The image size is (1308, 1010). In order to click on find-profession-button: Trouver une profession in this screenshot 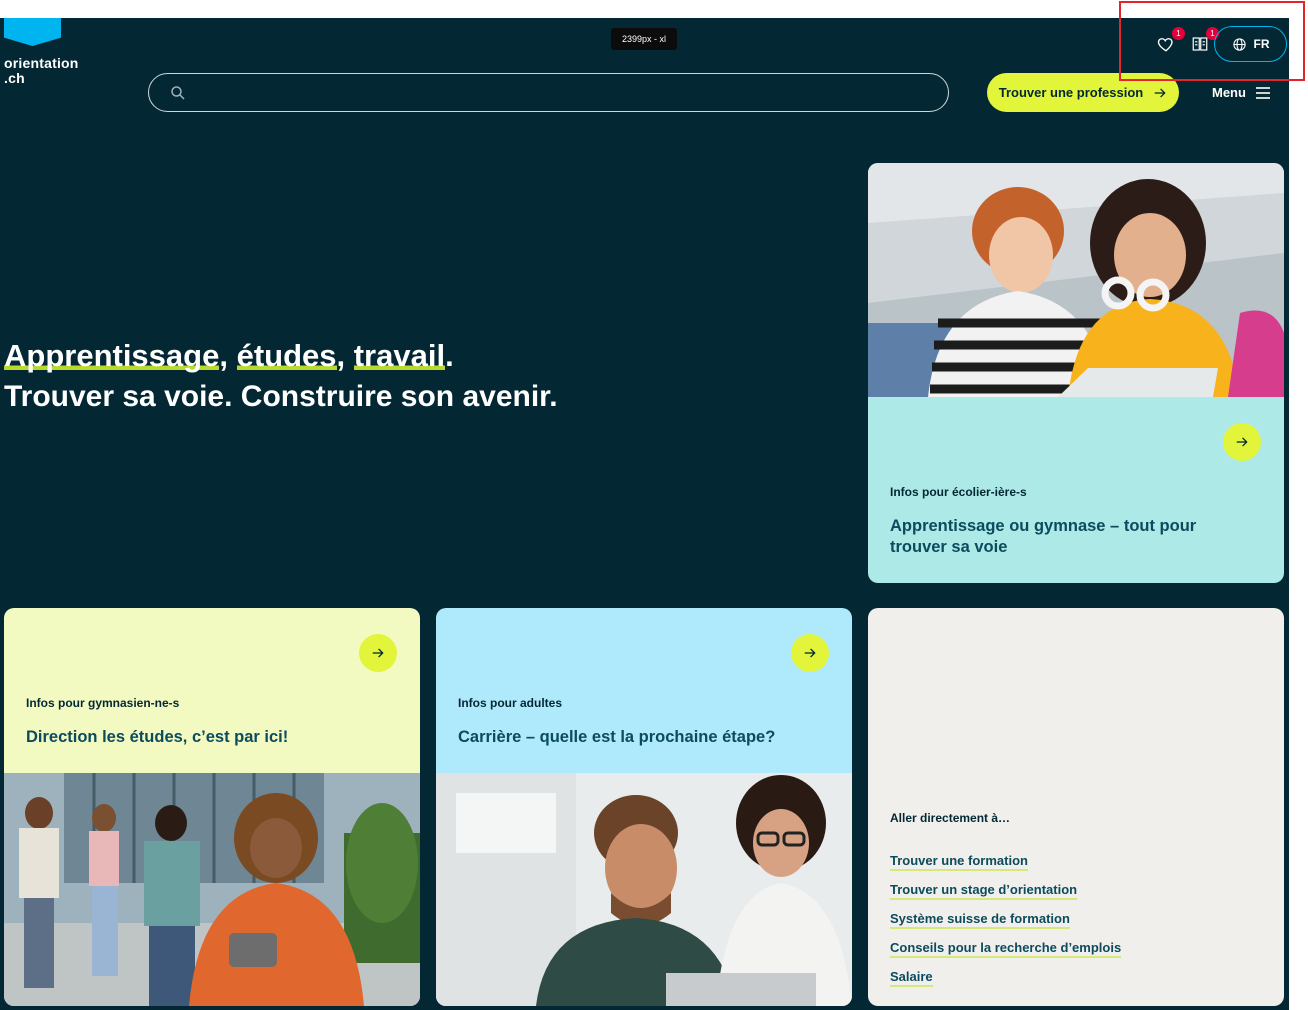, I will do `click(1083, 92)`.